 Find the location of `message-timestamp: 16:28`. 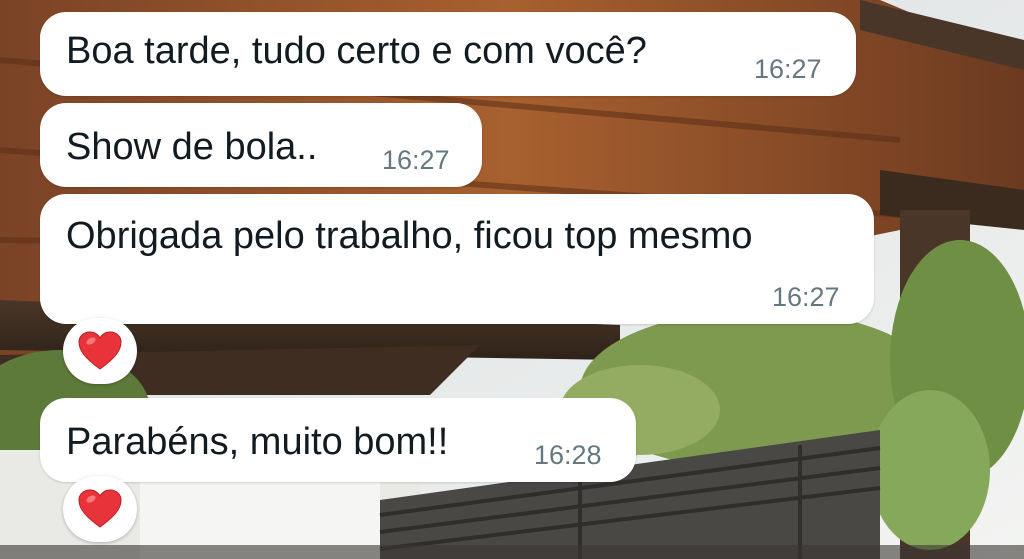

message-timestamp: 16:28 is located at coordinates (568, 455).